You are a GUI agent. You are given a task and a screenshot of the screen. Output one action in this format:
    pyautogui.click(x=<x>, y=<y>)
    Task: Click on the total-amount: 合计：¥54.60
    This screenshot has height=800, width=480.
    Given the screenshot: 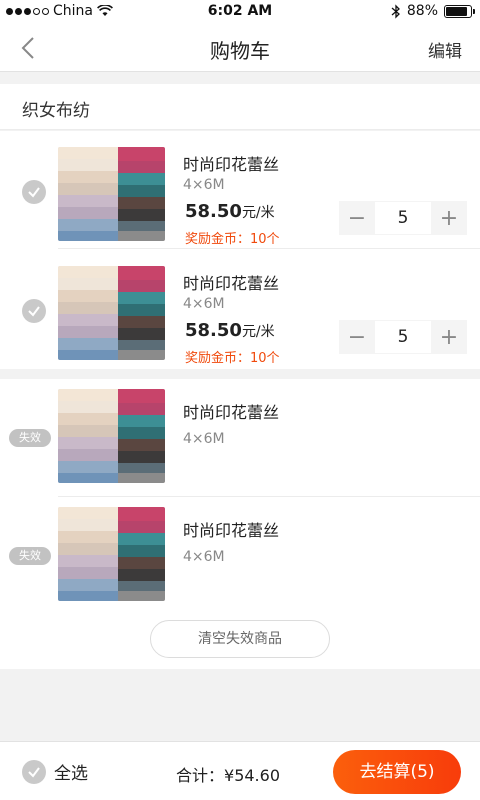 What is the action you would take?
    pyautogui.click(x=228, y=774)
    